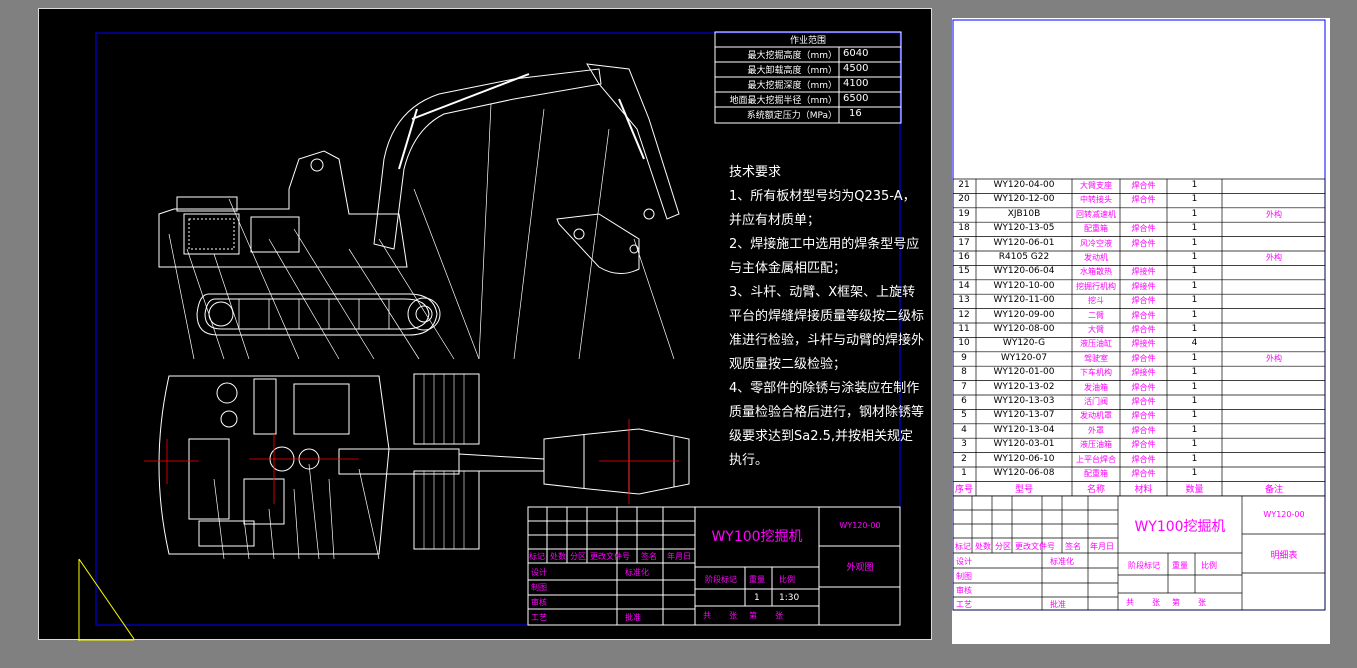 The height and width of the screenshot is (668, 1357). What do you see at coordinates (964, 185) in the screenshot?
I see `bom-cell: 21` at bounding box center [964, 185].